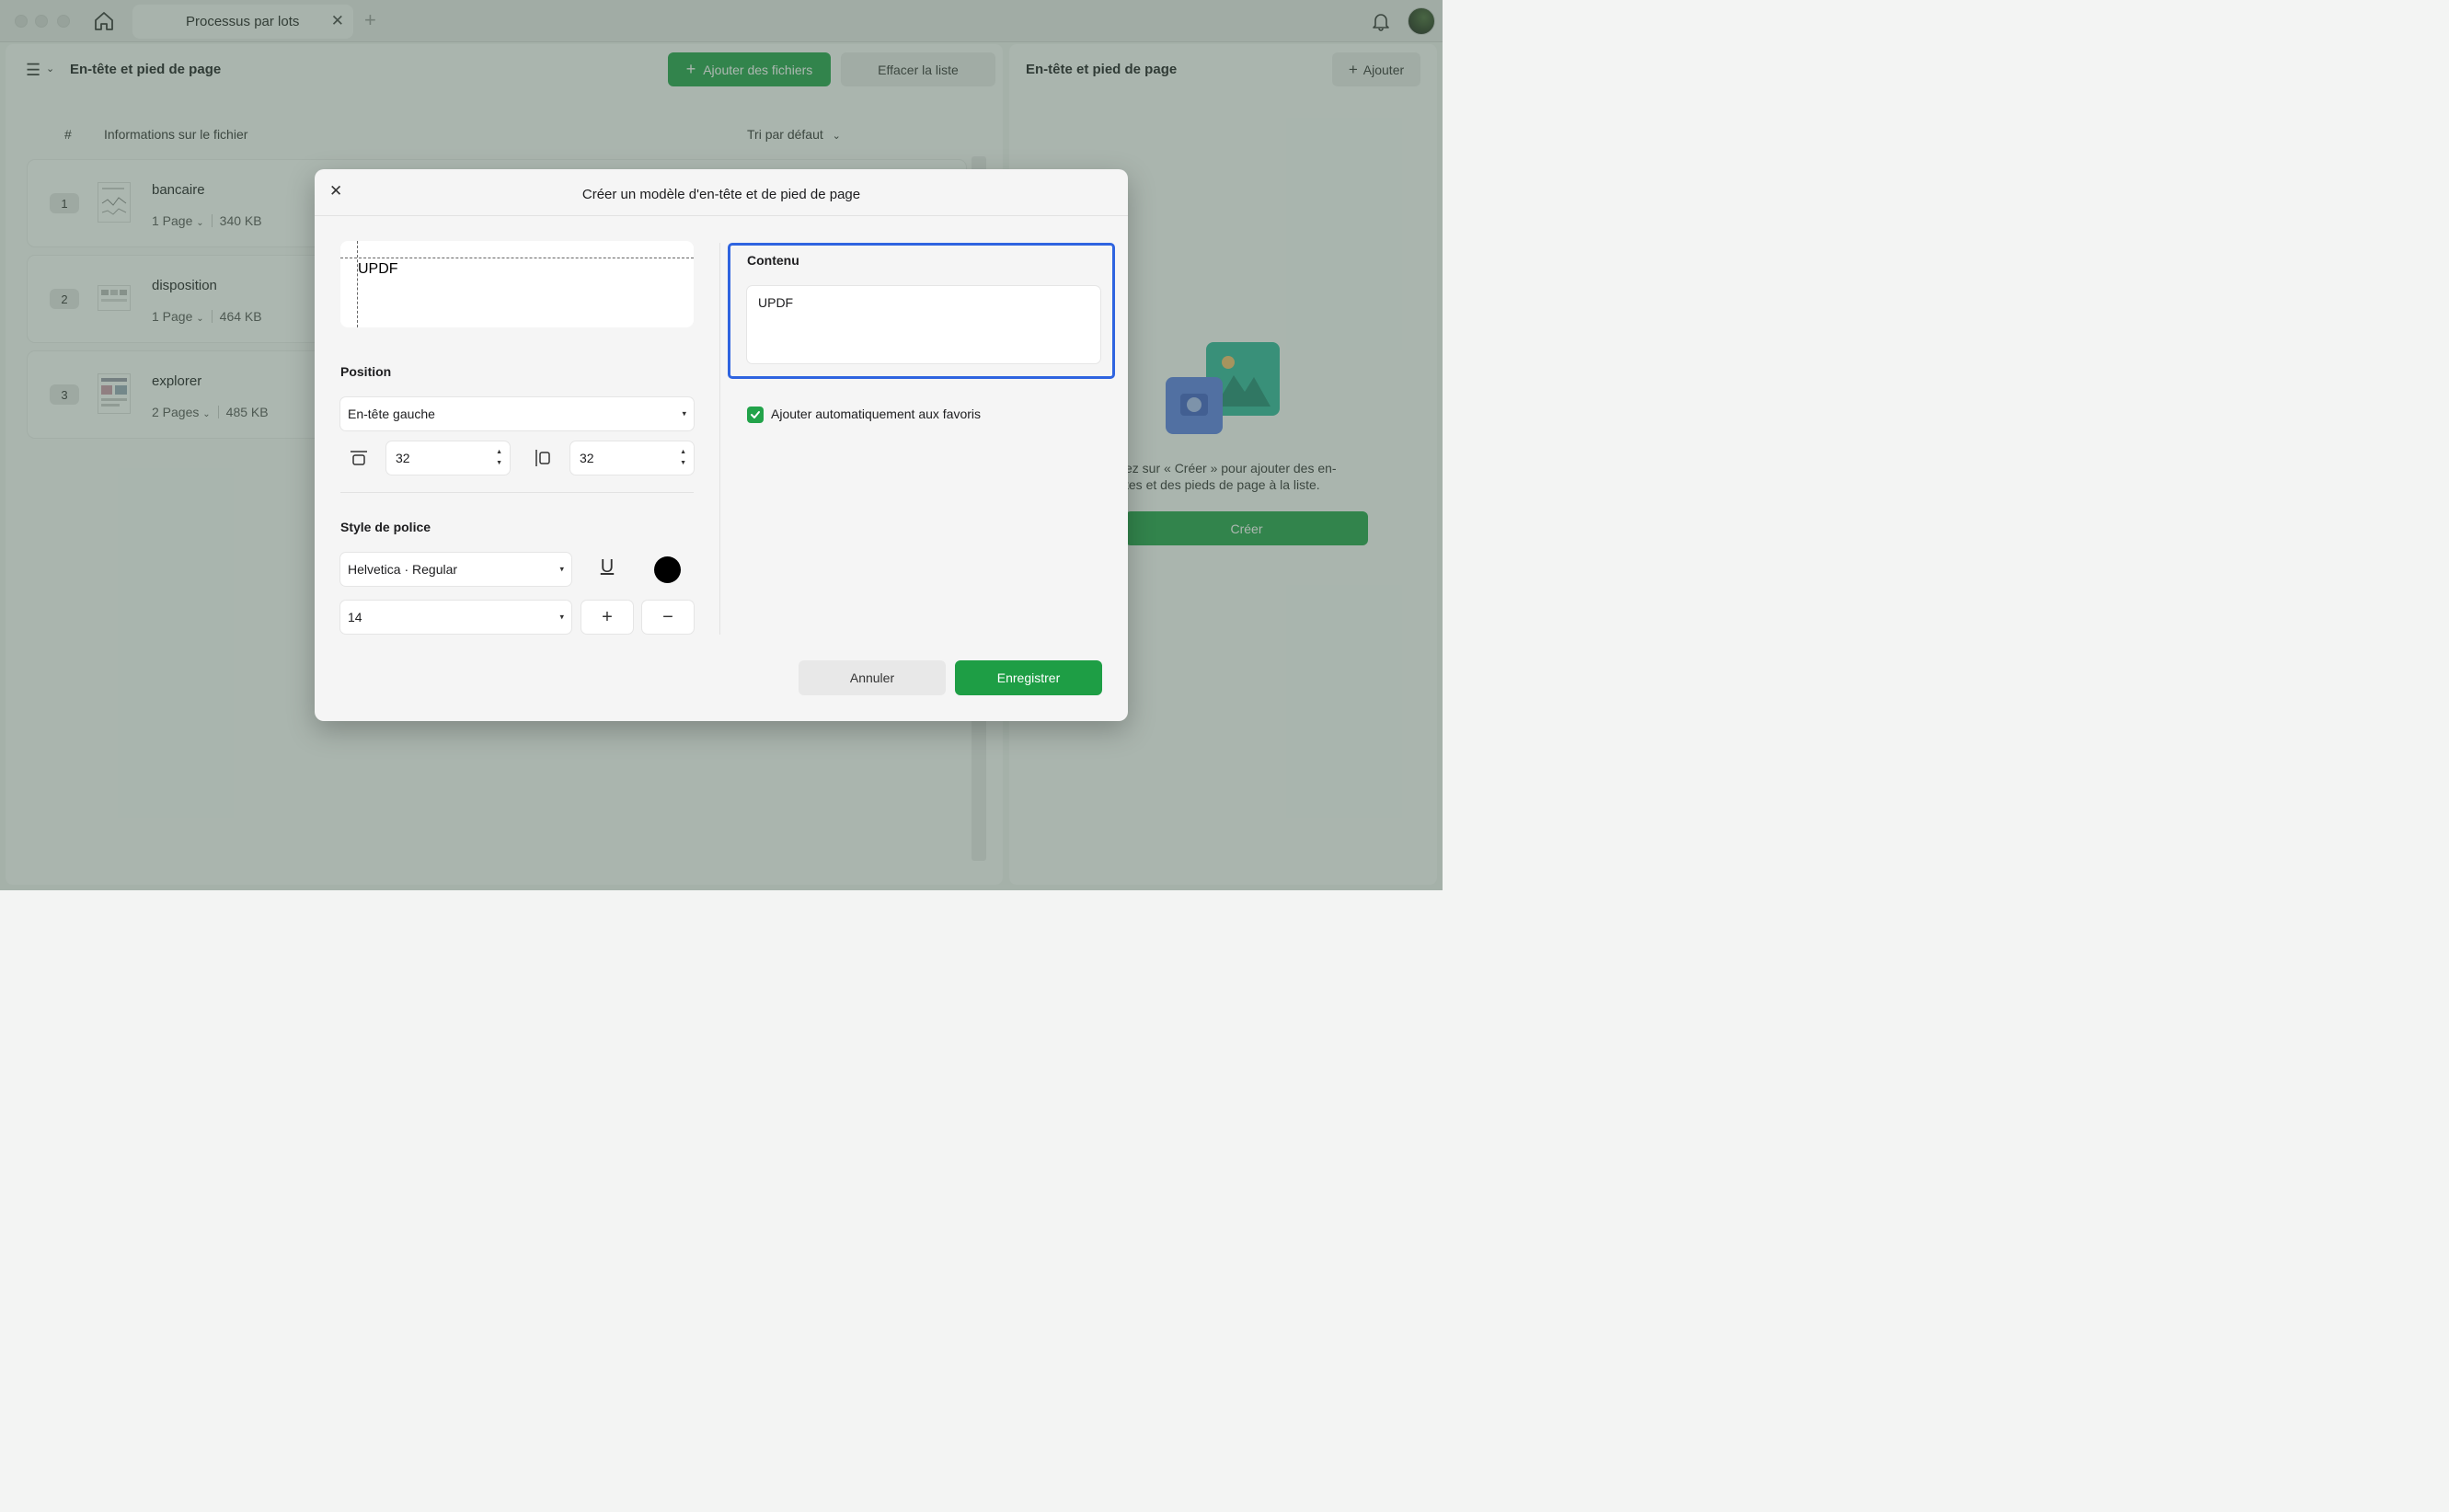 This screenshot has height=1512, width=2449. Describe the element at coordinates (667, 569) in the screenshot. I see `font-color-picker` at that location.